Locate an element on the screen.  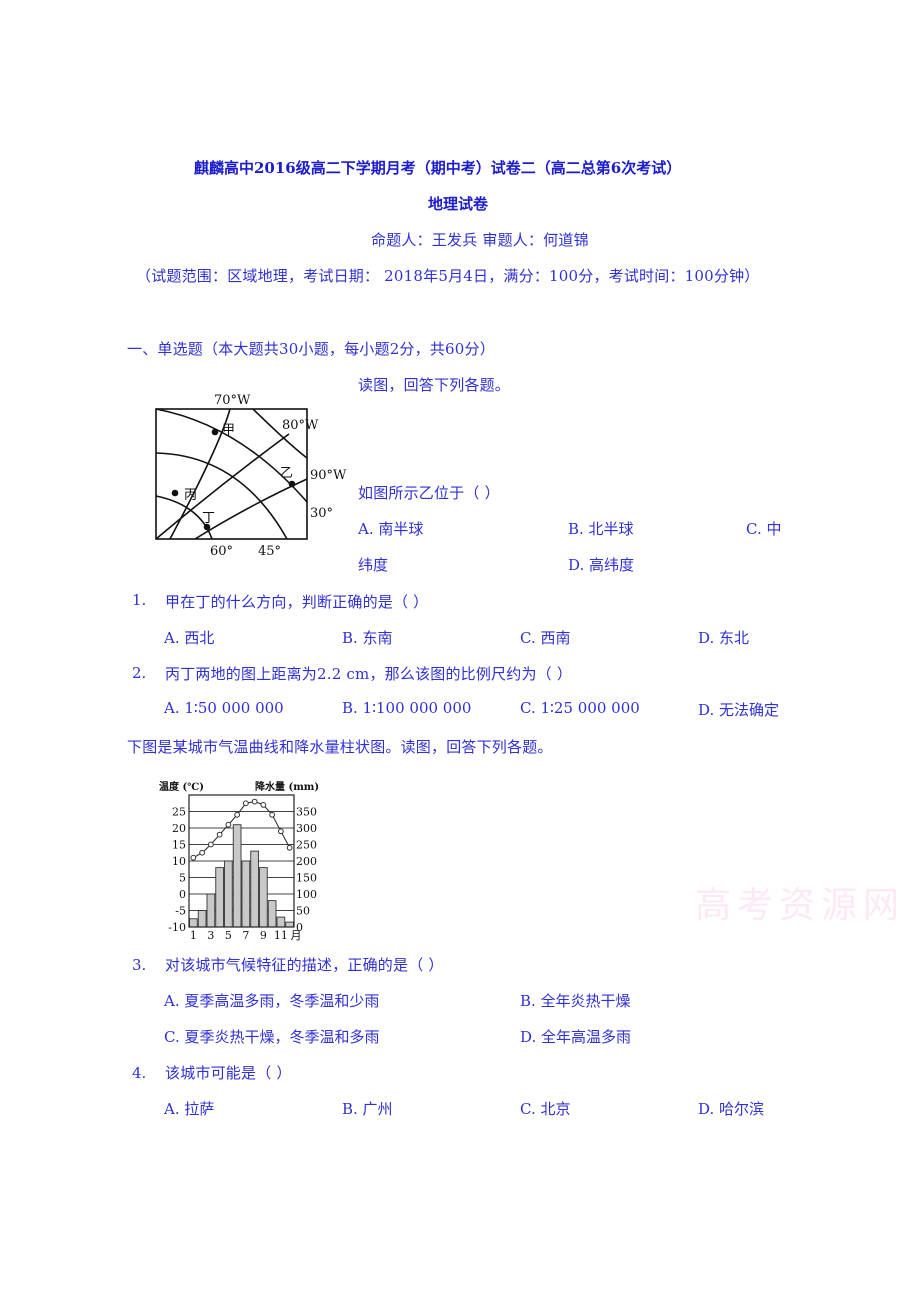
q2-option-d: D. 无法确定 is located at coordinates (738, 709).